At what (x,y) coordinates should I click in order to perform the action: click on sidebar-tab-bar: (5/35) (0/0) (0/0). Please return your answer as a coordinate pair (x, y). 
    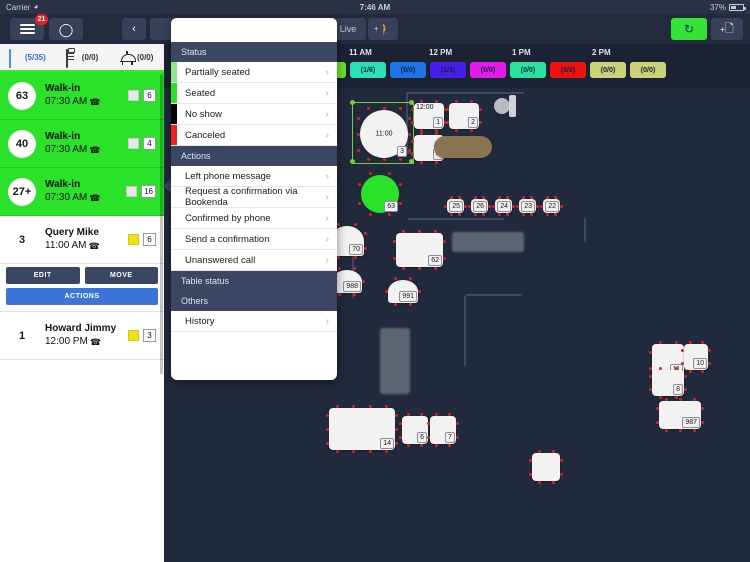
    Looking at the image, I should click on (82, 58).